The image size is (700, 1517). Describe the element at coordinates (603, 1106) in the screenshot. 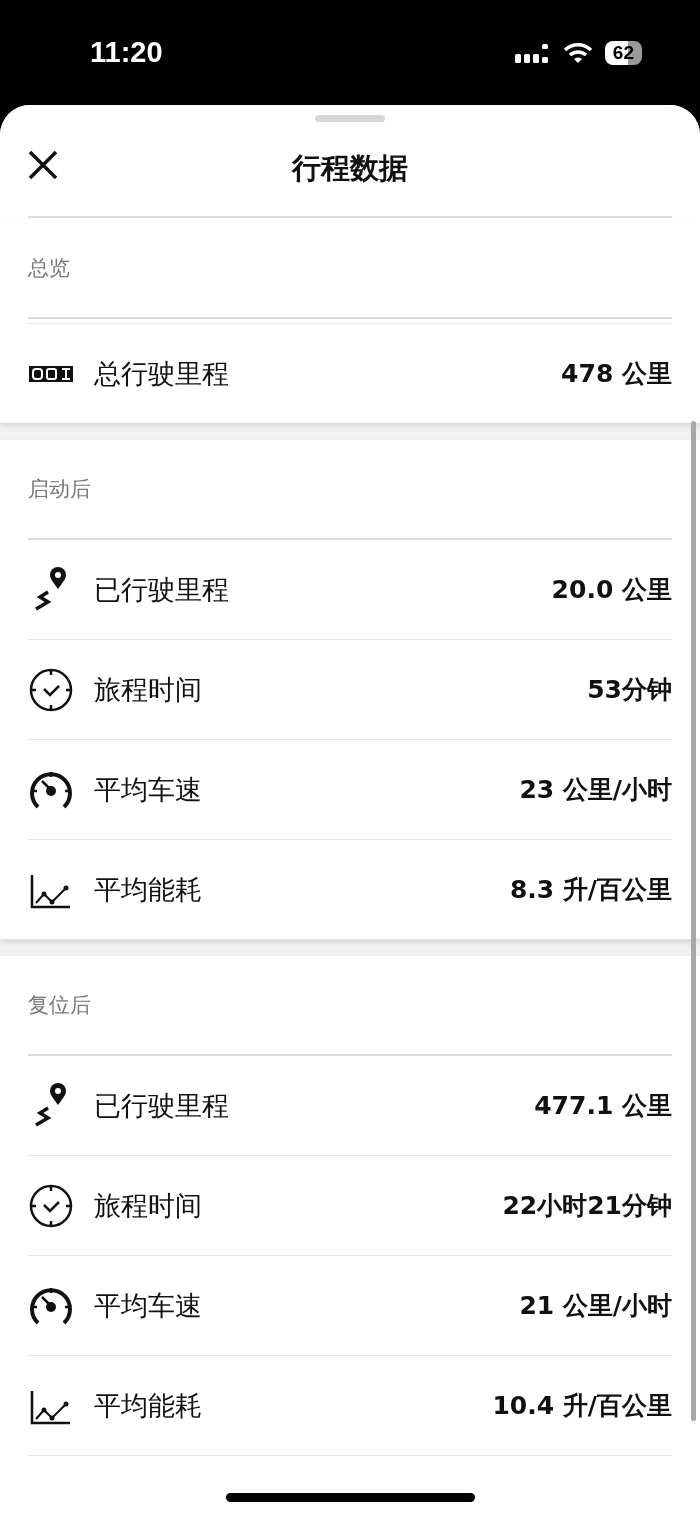

I see `stat-value: 477.1 公里` at that location.